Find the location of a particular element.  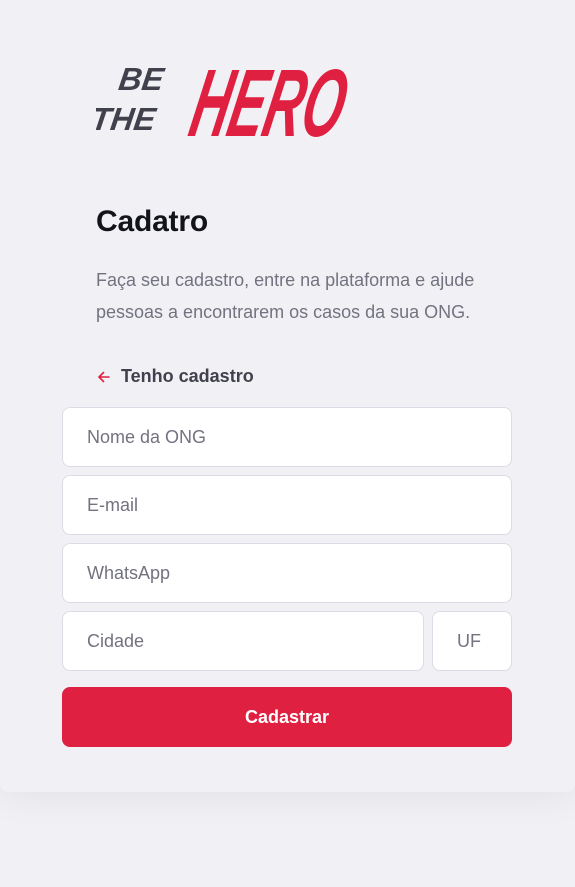

email-input is located at coordinates (287, 505).